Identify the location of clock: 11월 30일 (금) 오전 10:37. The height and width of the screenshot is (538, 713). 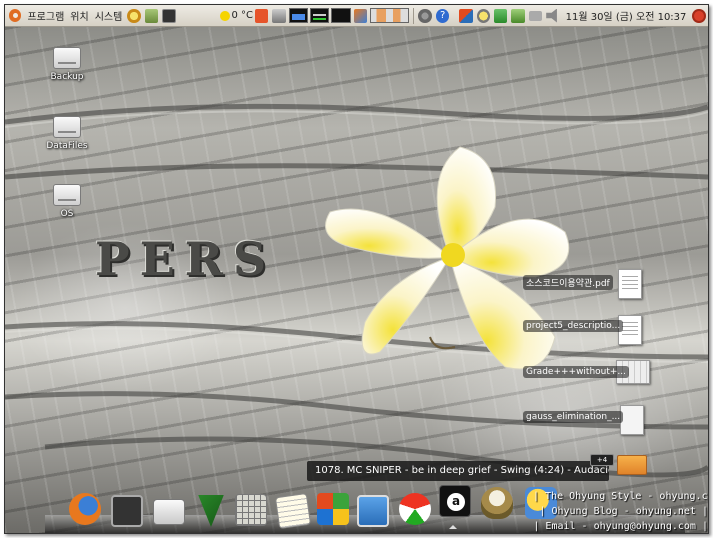
(626, 15).